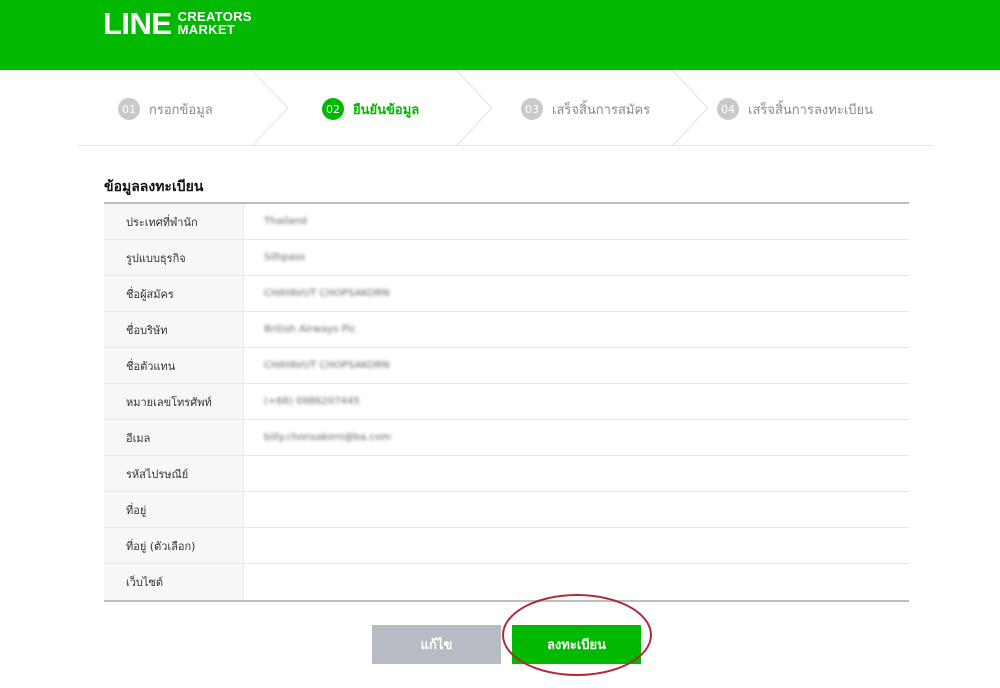  I want to click on row-label-postal-code: รหัสไปรษณีย์, so click(174, 473).